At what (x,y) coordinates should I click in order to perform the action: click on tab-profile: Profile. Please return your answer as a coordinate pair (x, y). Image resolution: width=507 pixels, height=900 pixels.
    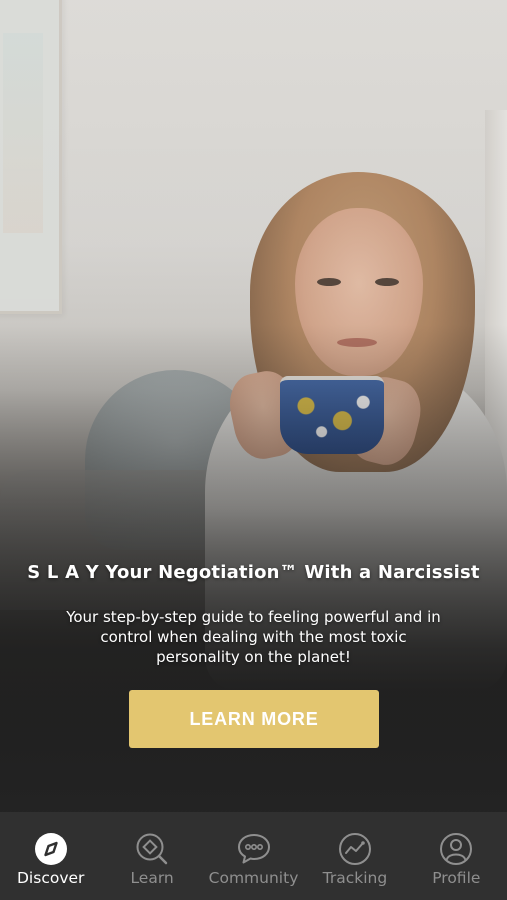
    Looking at the image, I should click on (456, 856).